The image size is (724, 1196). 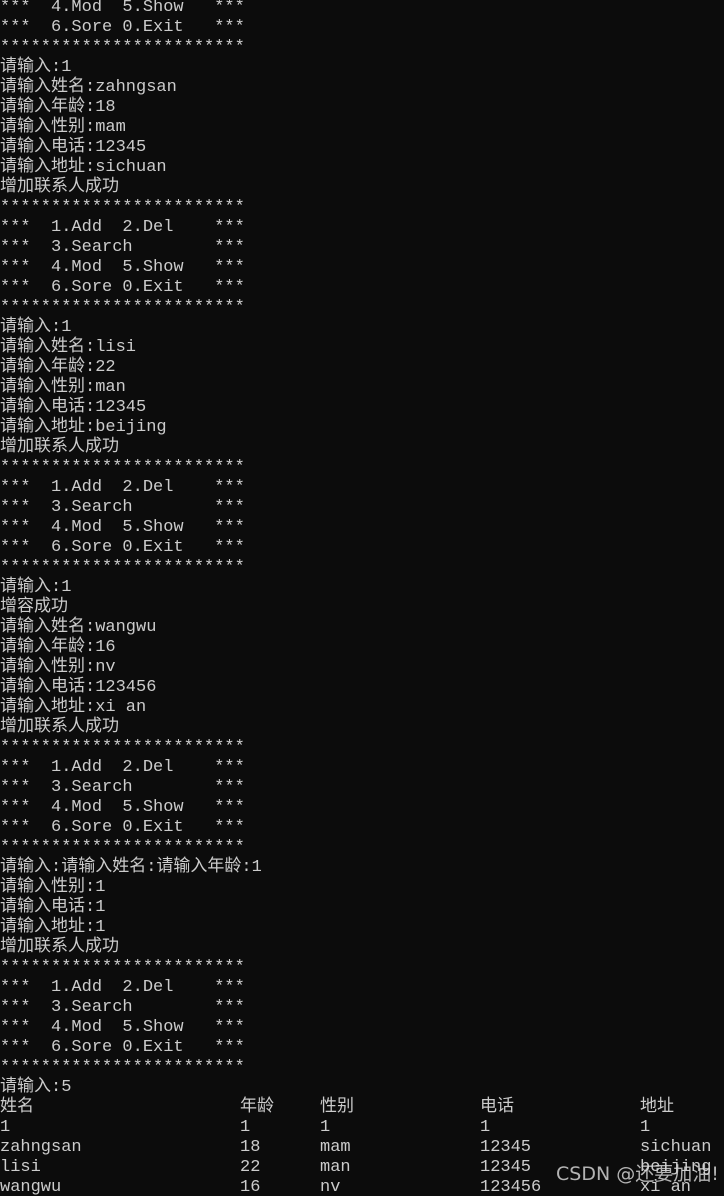 What do you see at coordinates (63, 127) in the screenshot?
I see `prompt-gender: 请输入性别:mam` at bounding box center [63, 127].